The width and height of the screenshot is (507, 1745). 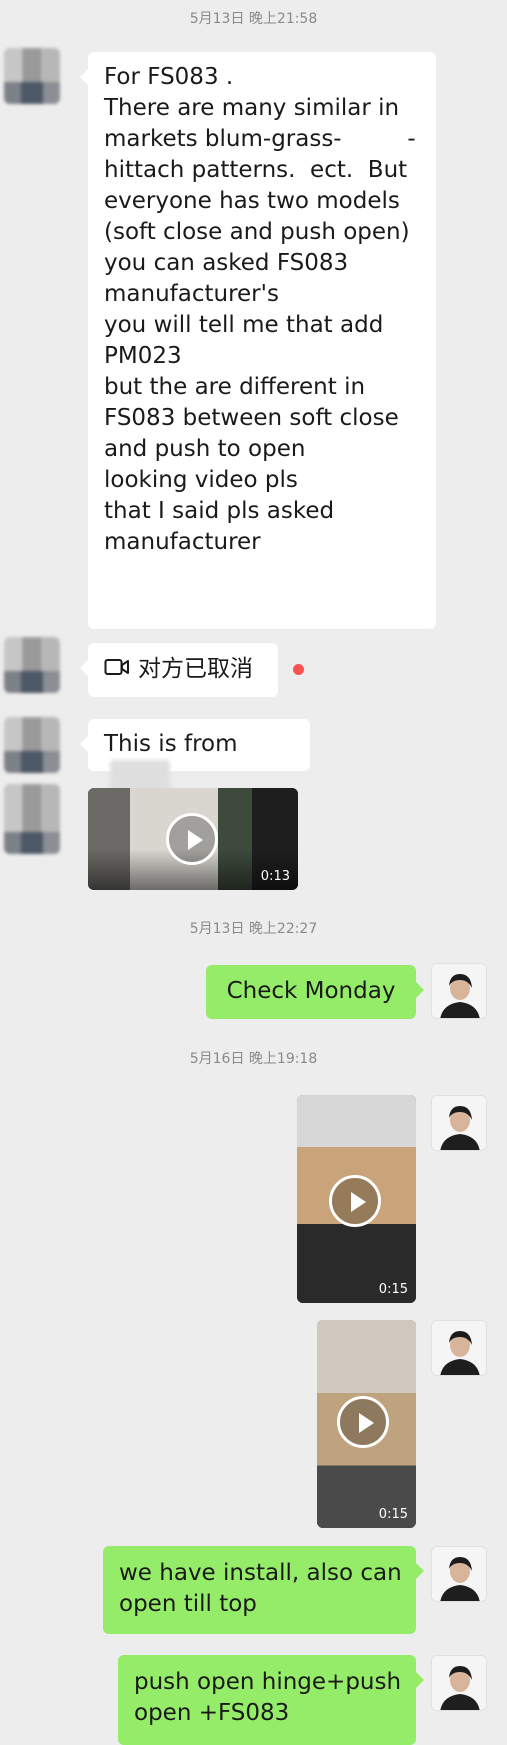 I want to click on message-line: that I said pls asked, so click(x=219, y=511).